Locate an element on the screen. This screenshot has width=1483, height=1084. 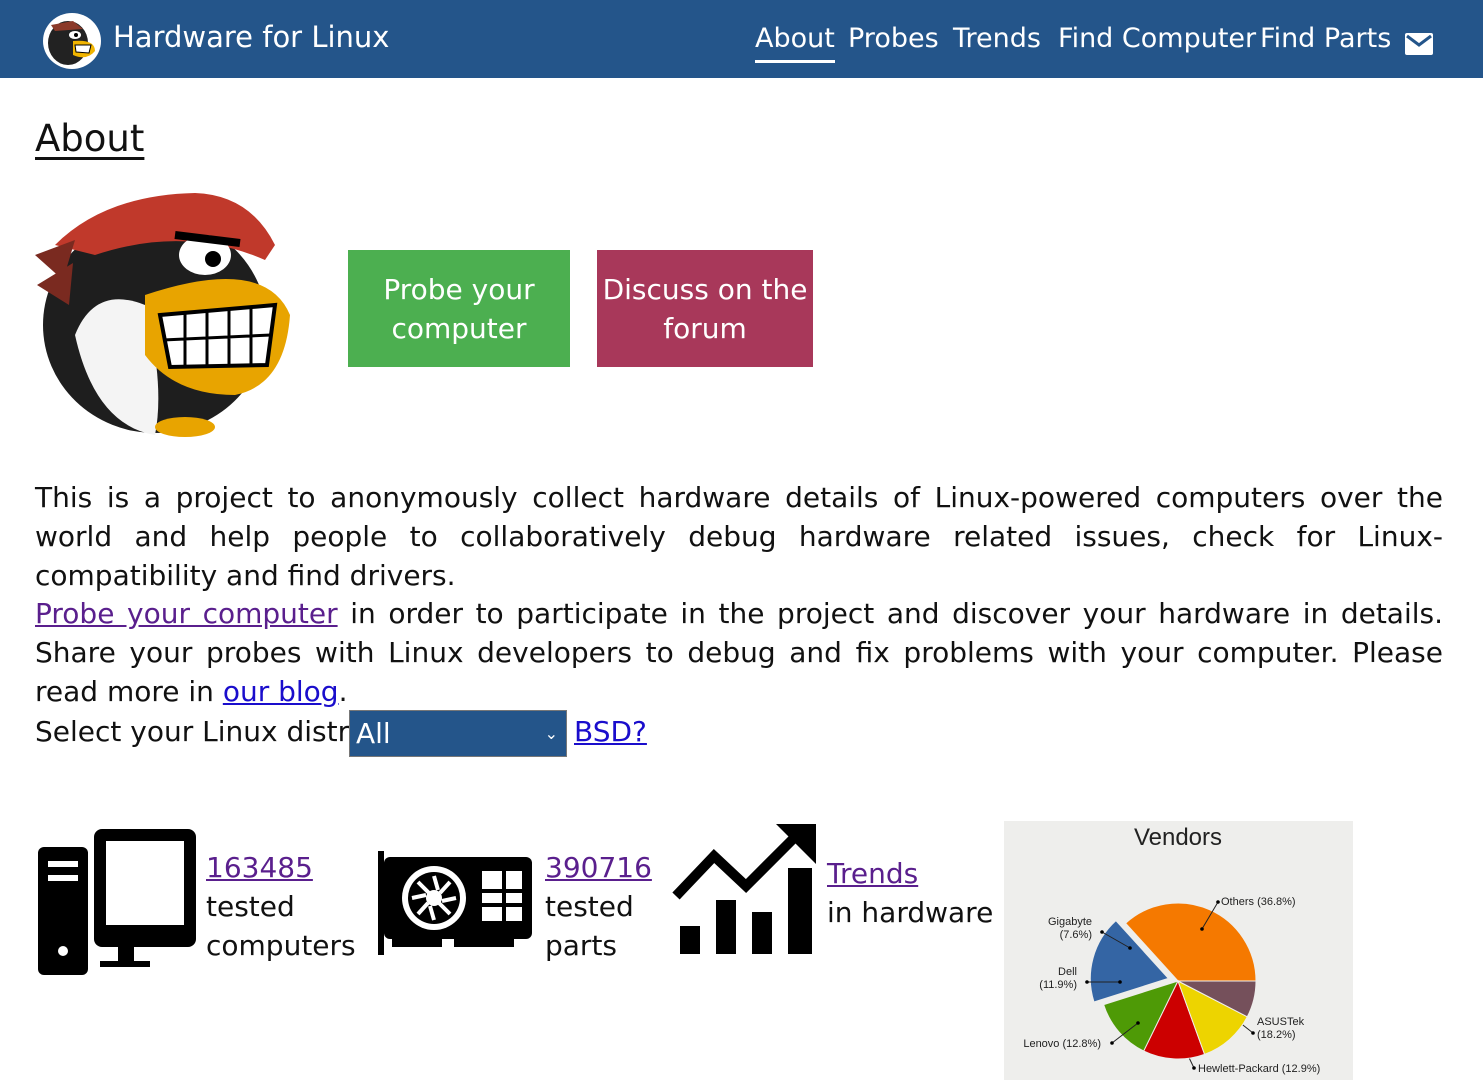
cta-end: . is located at coordinates (343, 691).